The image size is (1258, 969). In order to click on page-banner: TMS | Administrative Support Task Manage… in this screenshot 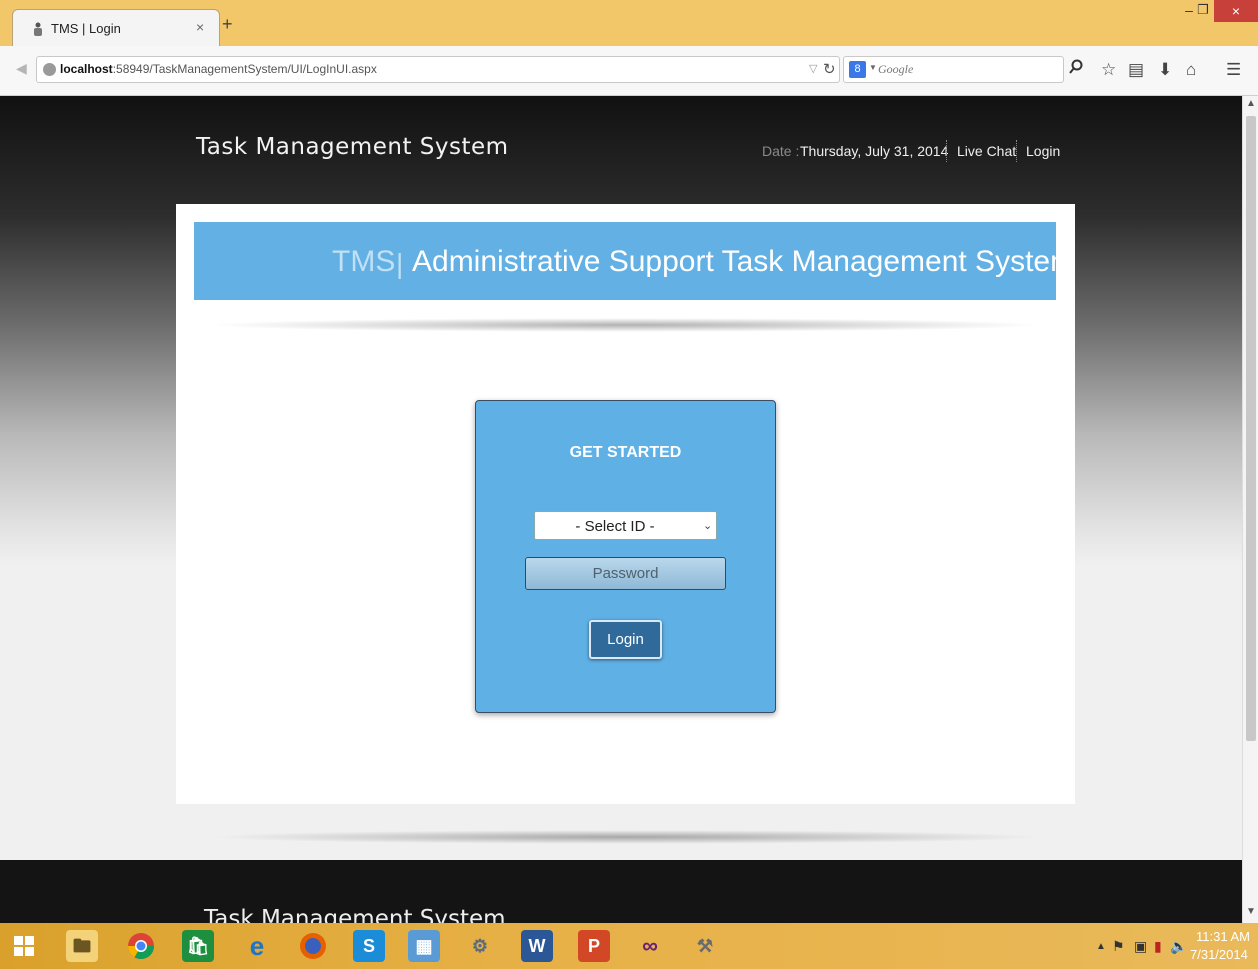, I will do `click(634, 261)`.